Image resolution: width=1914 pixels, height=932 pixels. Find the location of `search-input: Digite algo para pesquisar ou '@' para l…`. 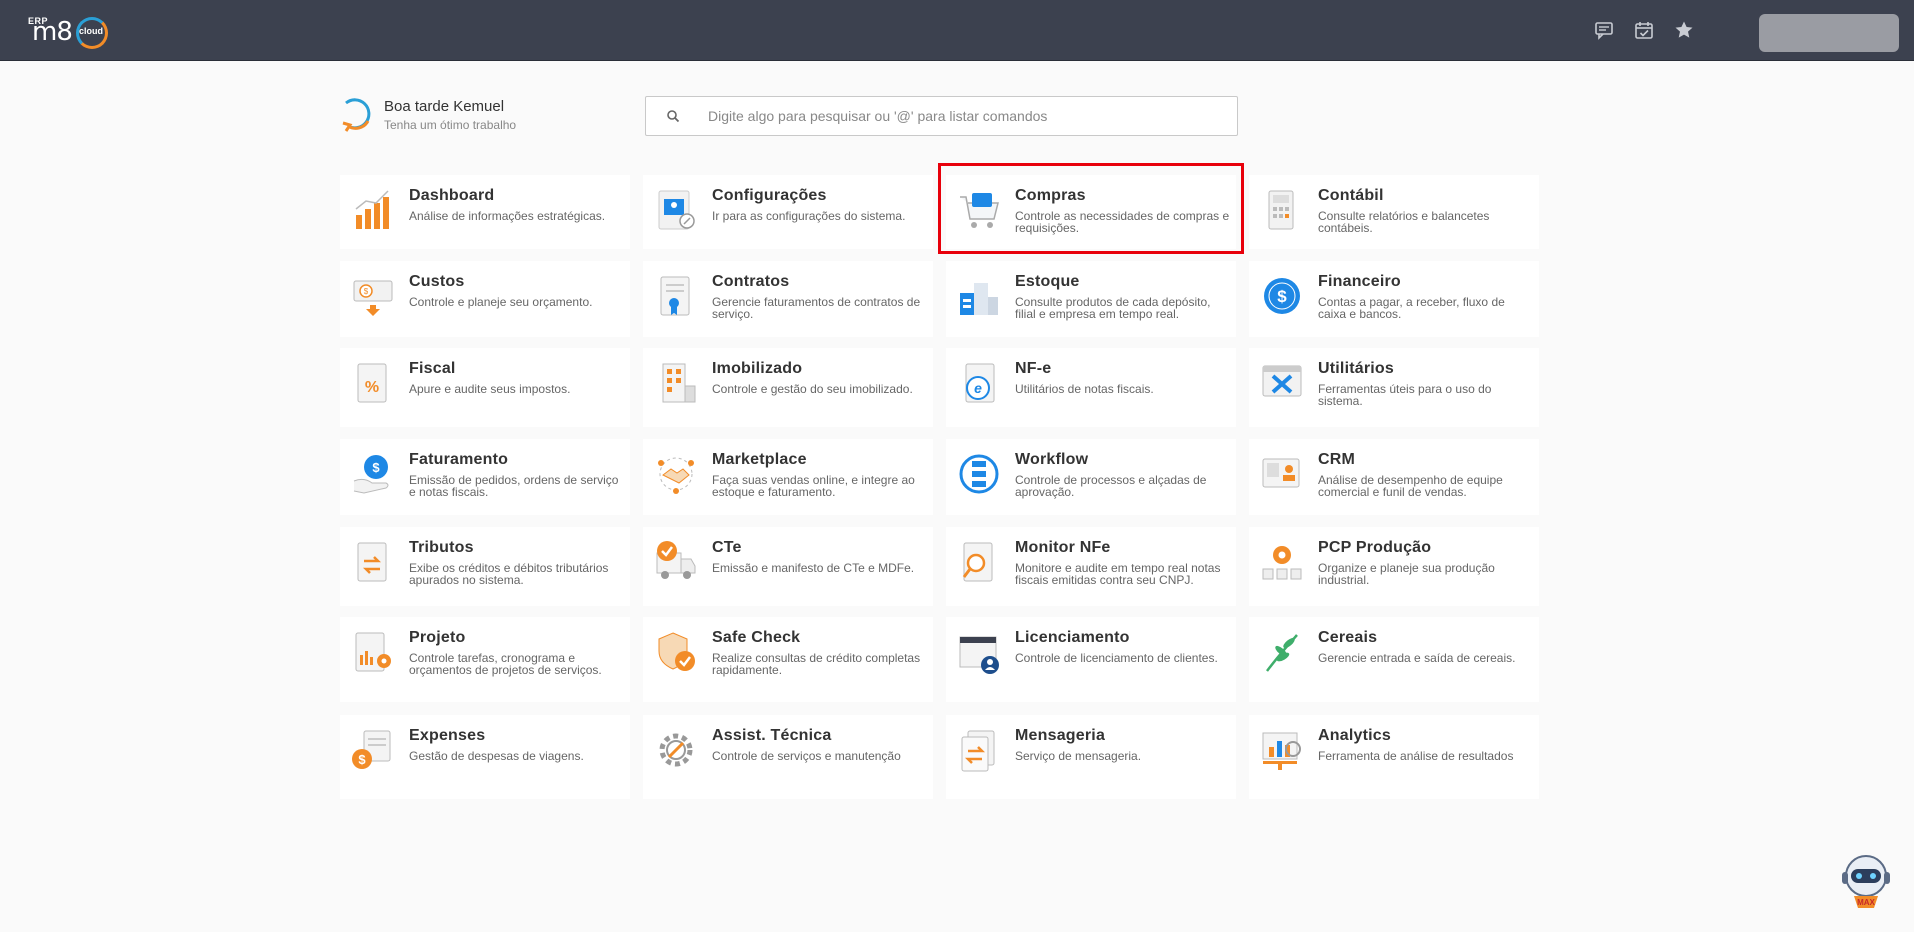

search-input: Digite algo para pesquisar ou '@' para l… is located at coordinates (877, 116).